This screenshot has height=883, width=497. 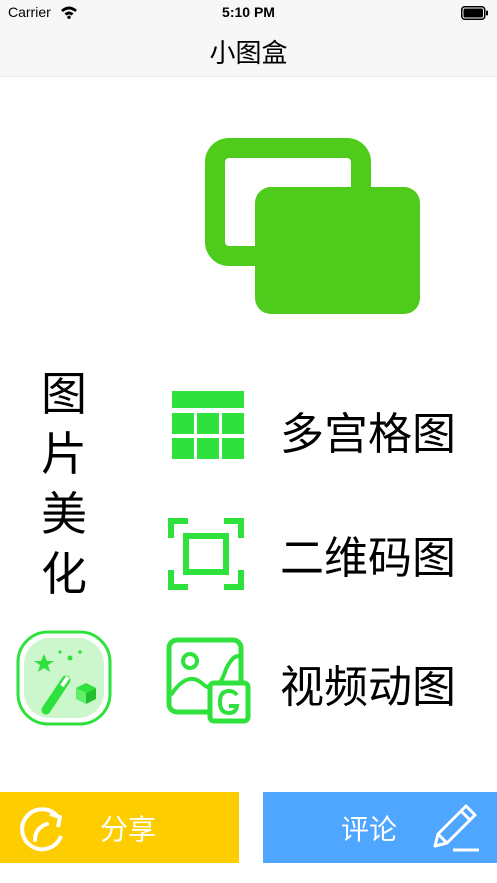 What do you see at coordinates (64, 484) in the screenshot?
I see `section-title: 图 片 美 化` at bounding box center [64, 484].